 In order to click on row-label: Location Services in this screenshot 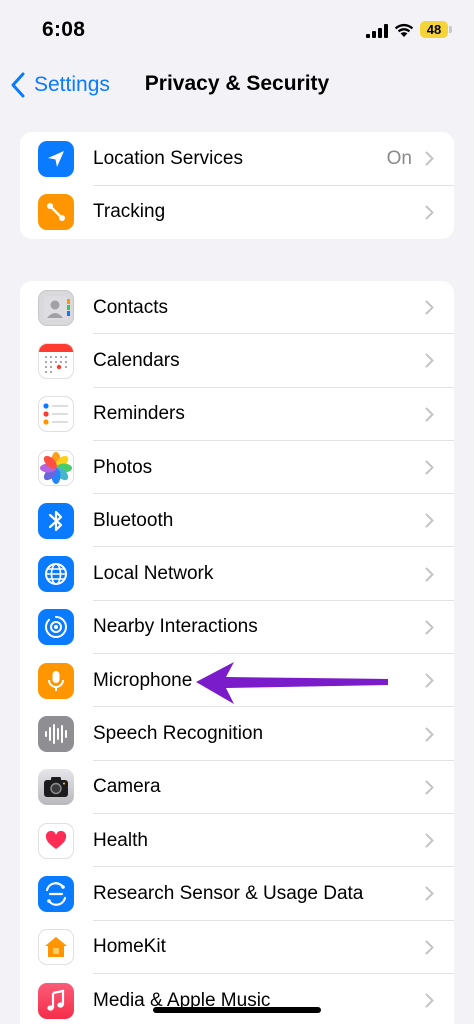, I will do `click(168, 158)`.